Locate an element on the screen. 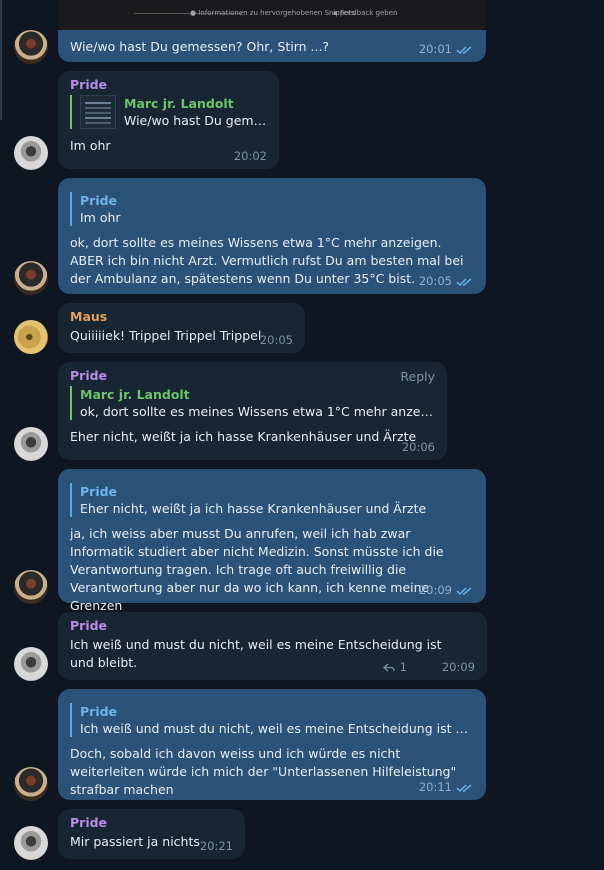 This screenshot has height=870, width=604. avatar-maus is located at coordinates (31, 337).